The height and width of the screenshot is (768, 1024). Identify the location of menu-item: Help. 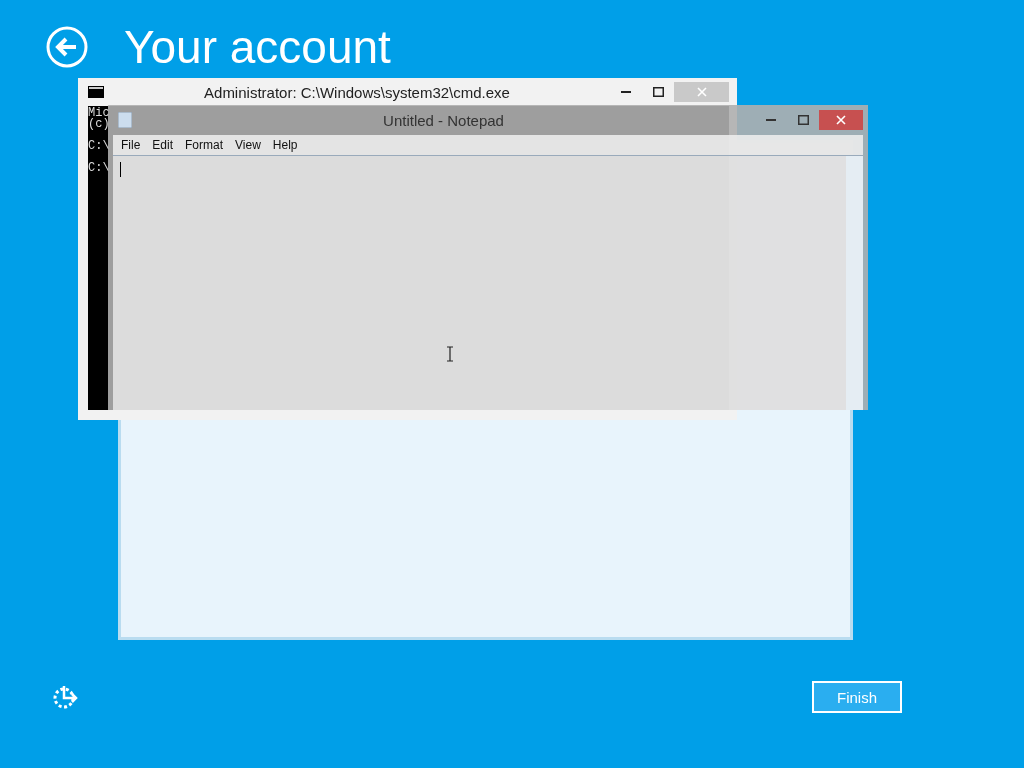
(285, 145).